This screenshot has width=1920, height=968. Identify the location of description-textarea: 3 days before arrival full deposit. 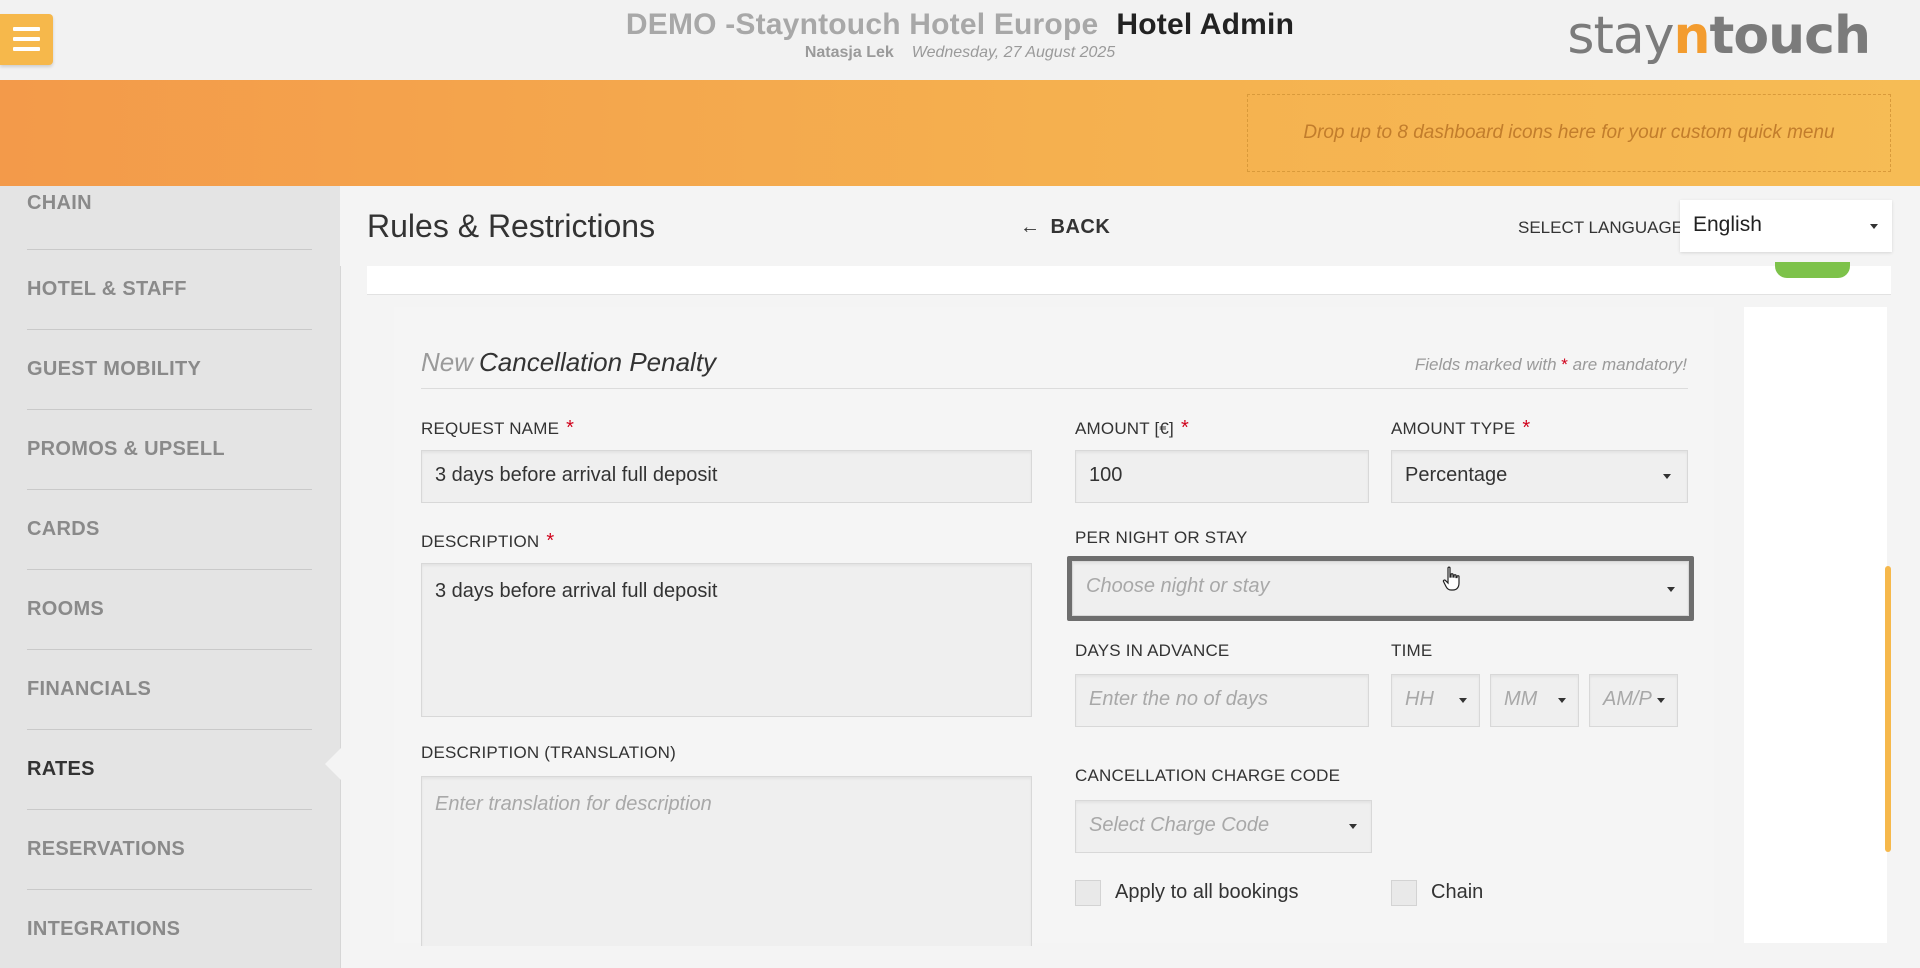
(726, 640).